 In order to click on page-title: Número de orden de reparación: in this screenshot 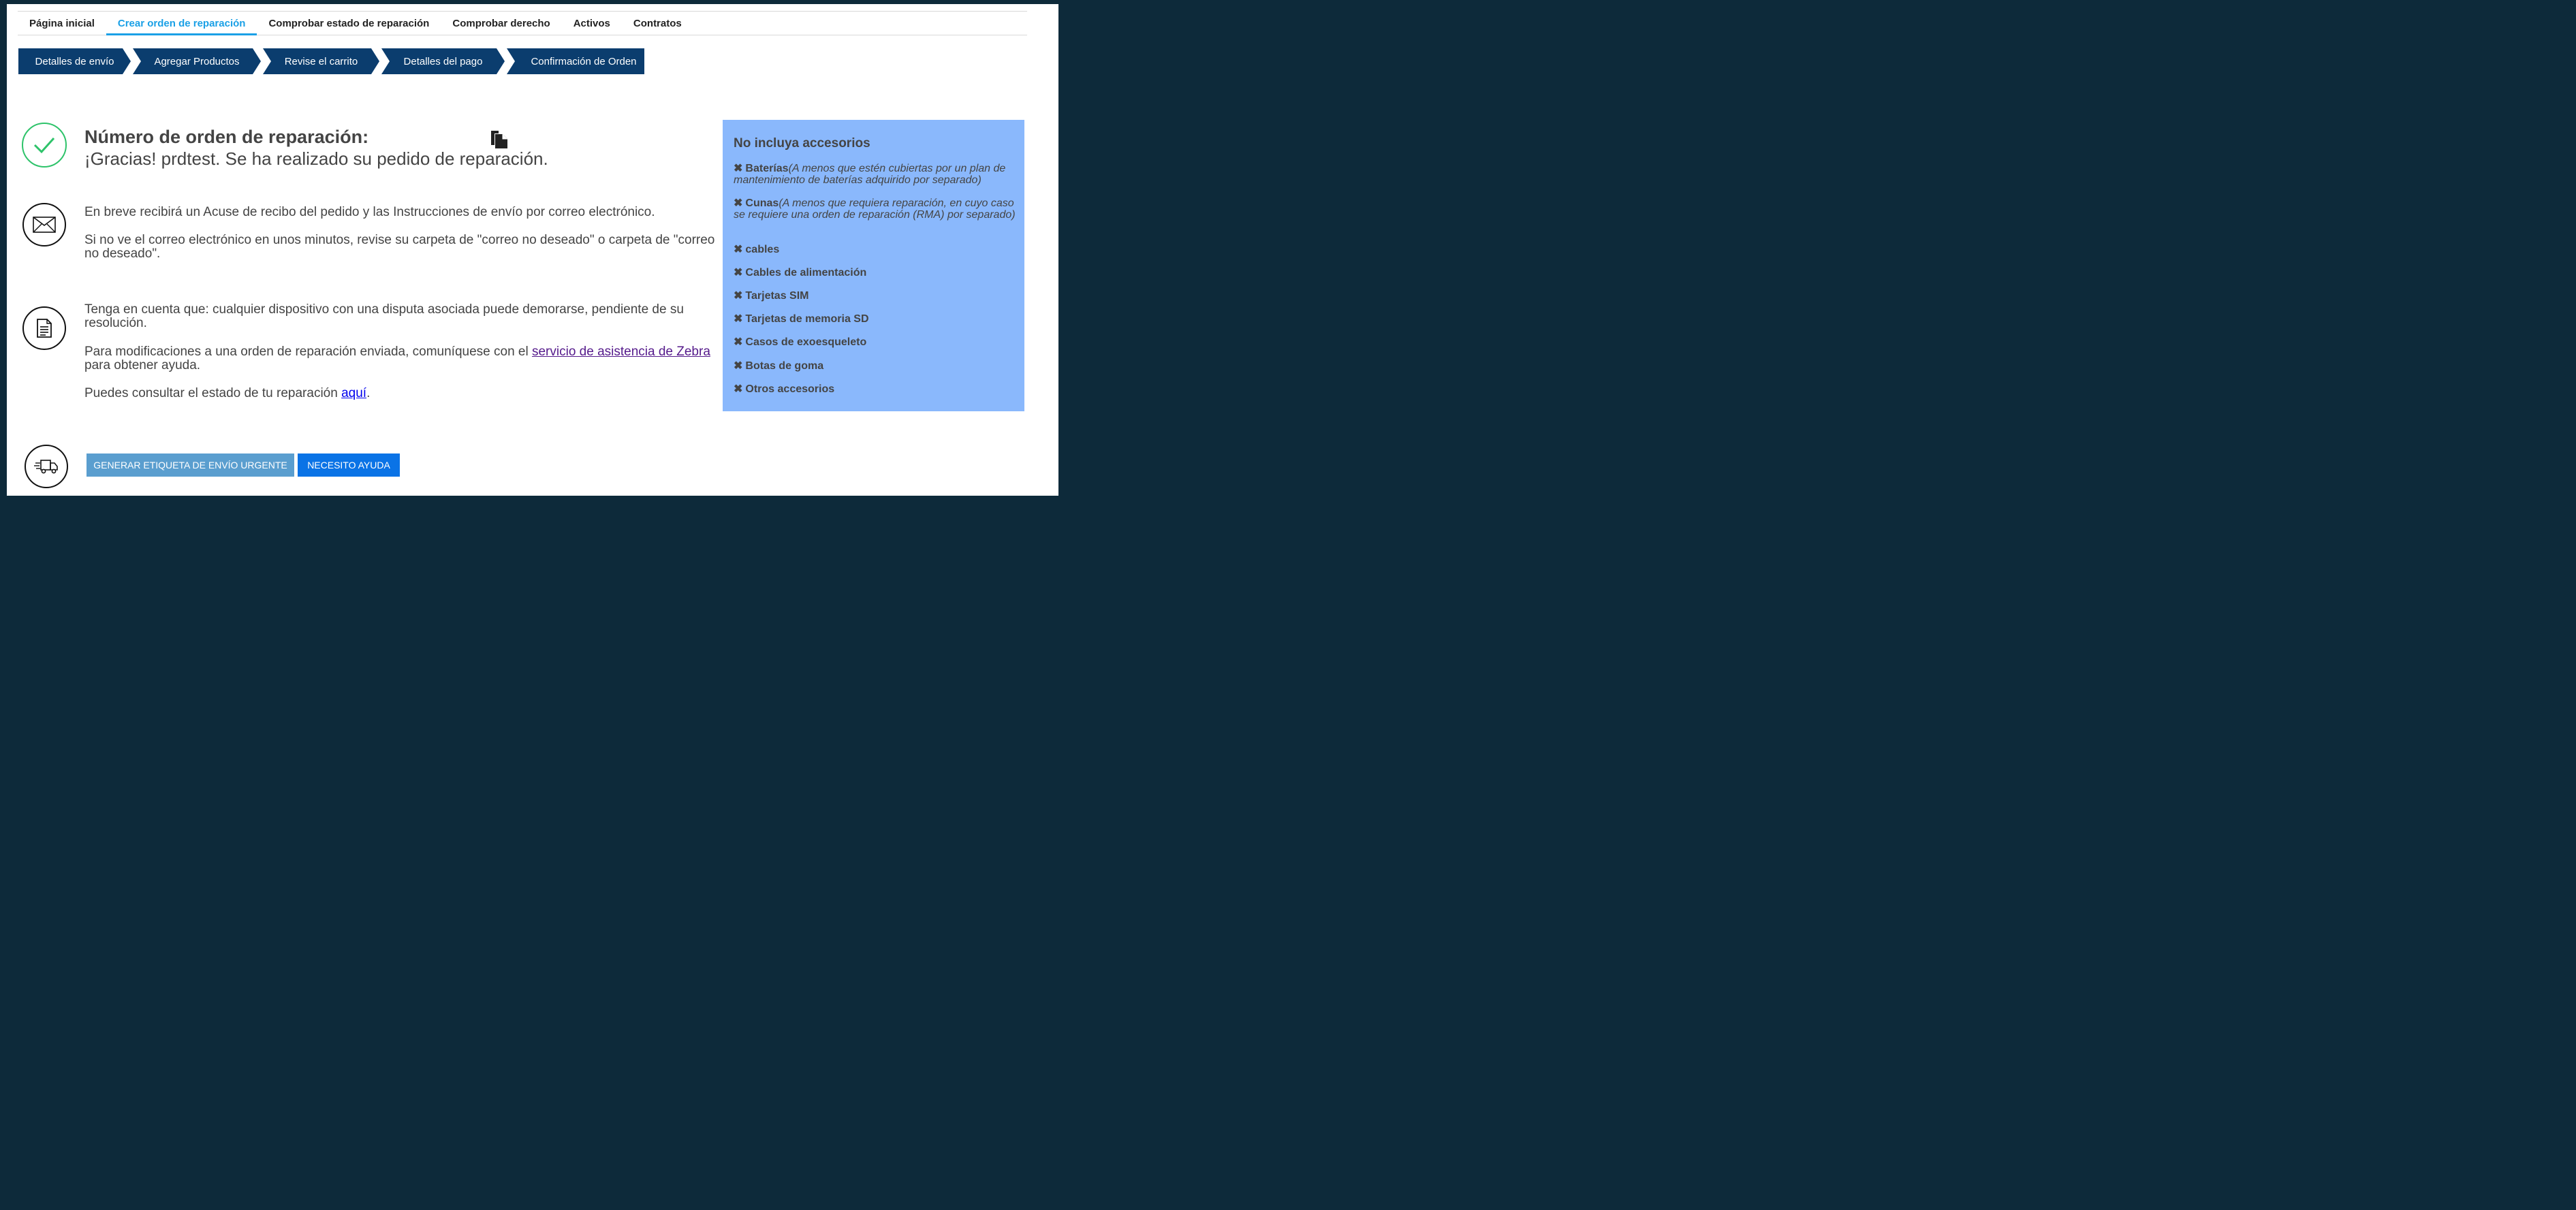, I will do `click(226, 137)`.